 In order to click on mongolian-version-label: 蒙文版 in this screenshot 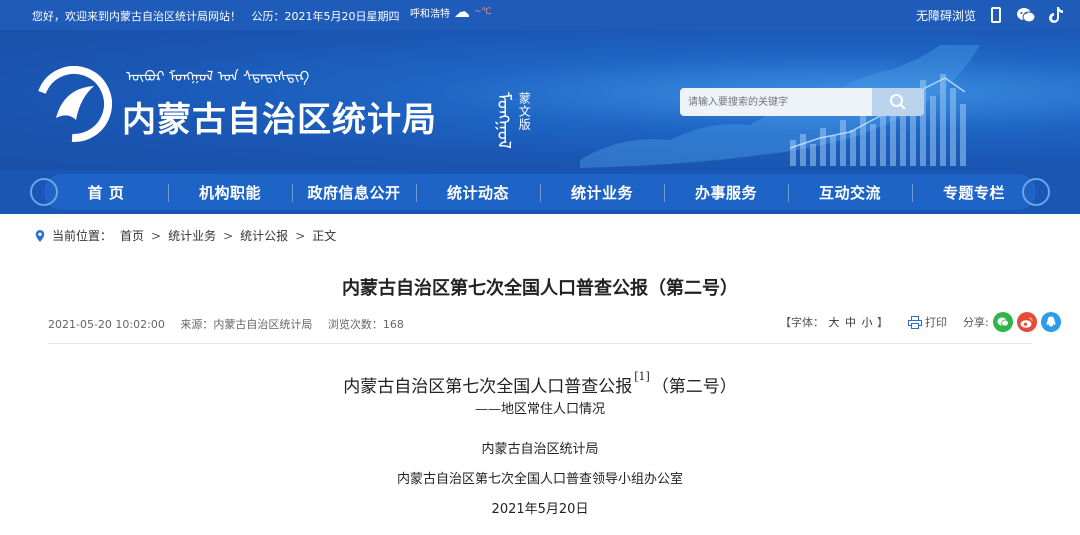, I will do `click(524, 111)`.